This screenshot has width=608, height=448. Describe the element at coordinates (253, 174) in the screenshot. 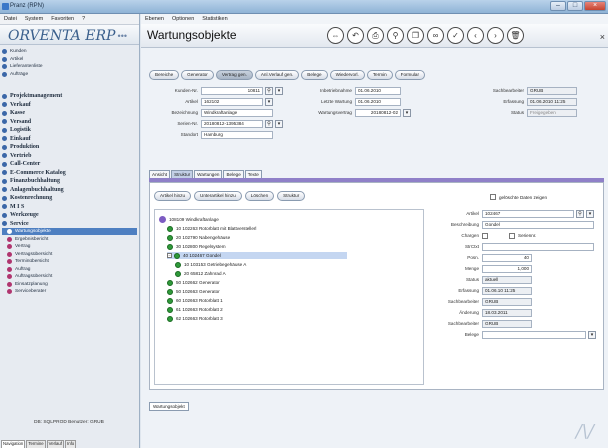

I see `tab-texte: Texte` at that location.